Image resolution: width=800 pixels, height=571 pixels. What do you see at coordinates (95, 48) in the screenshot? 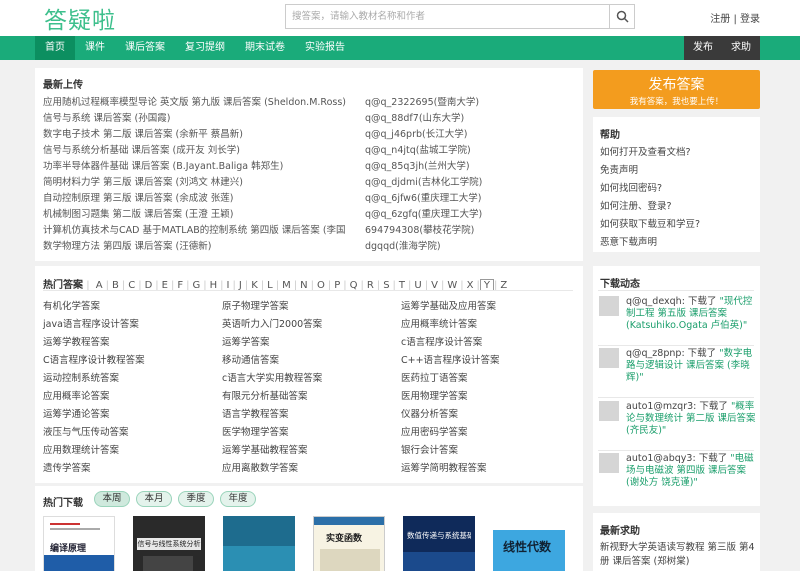
I see `nav-courseware: 课件` at bounding box center [95, 48].